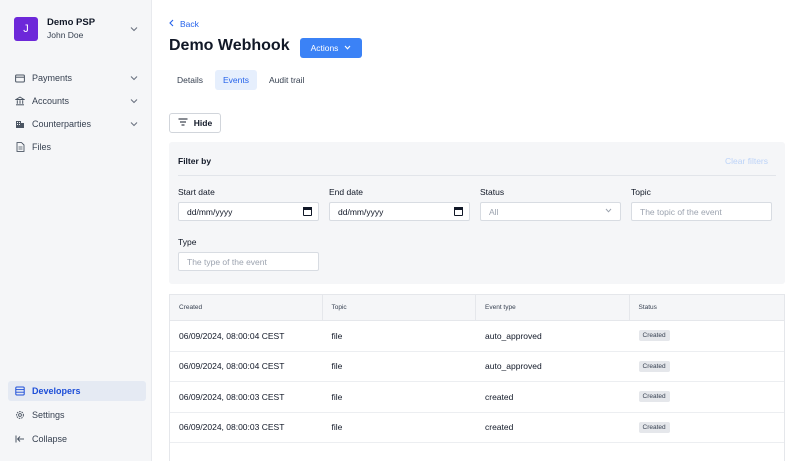 The height and width of the screenshot is (461, 800). Describe the element at coordinates (20, 391) in the screenshot. I see `code-icon` at that location.